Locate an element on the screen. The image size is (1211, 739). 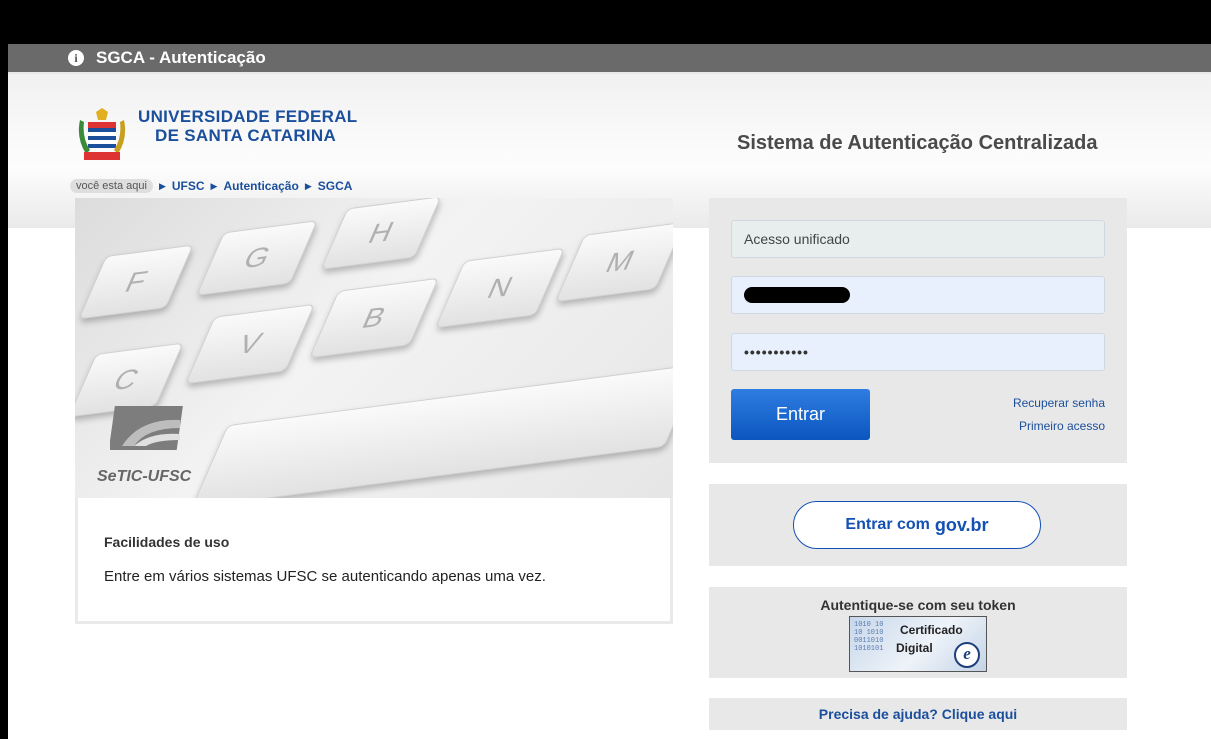
username-field is located at coordinates (918, 295).